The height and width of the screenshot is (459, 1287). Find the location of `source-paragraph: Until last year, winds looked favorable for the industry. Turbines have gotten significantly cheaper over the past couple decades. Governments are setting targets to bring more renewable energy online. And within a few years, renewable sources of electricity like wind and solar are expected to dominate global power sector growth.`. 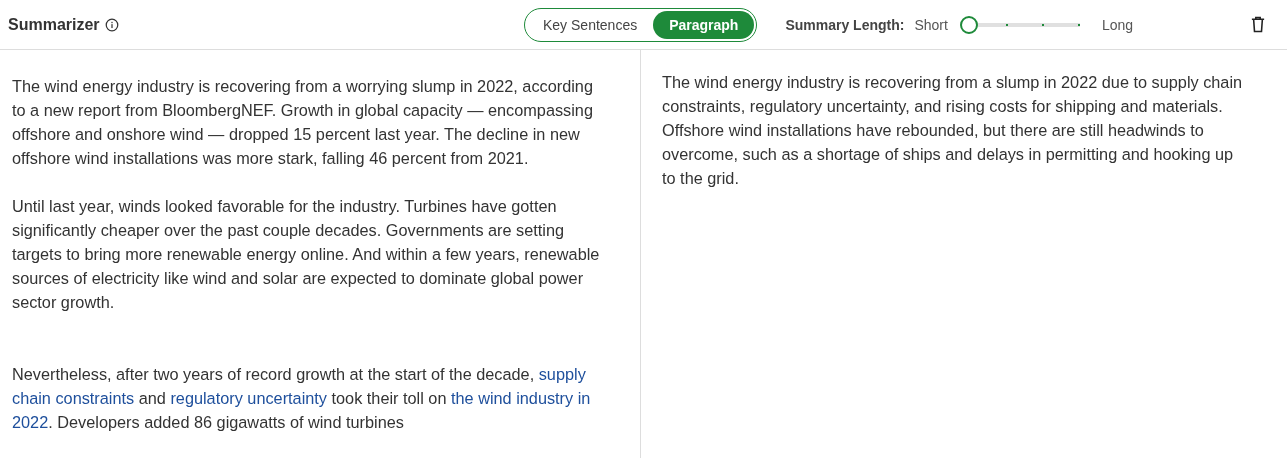

source-paragraph: Until last year, winds looked favorable for the industry. Turbines have gotten significantly cheaper over the past couple decades. Governments are setting targets to bring more renewable energy online. And within a few years, renewable sources of electricity like wind and solar are expected to dominate global power sector growth. is located at coordinates (306, 254).